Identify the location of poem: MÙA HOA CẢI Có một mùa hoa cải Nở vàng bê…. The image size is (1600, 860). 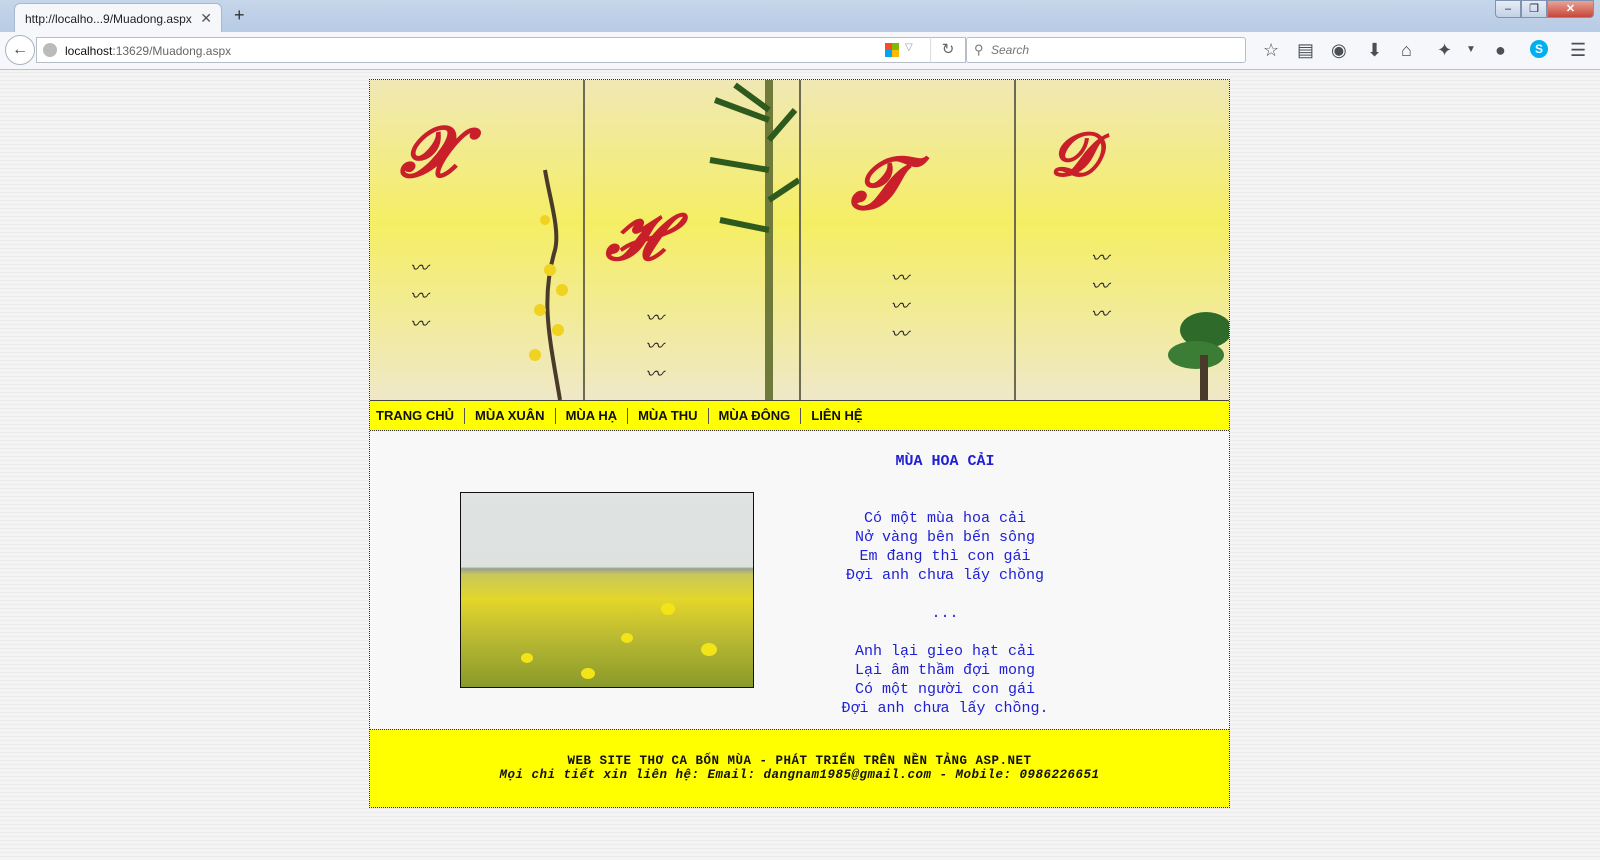
(945, 585).